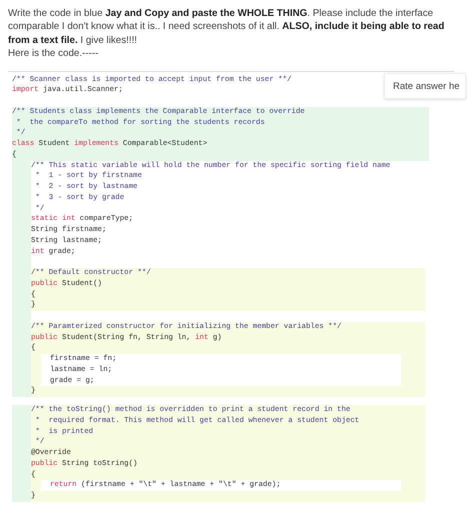 The height and width of the screenshot is (515, 474). Describe the element at coordinates (425, 85) in the screenshot. I see `rate-answer-panel: Rate answer he` at that location.